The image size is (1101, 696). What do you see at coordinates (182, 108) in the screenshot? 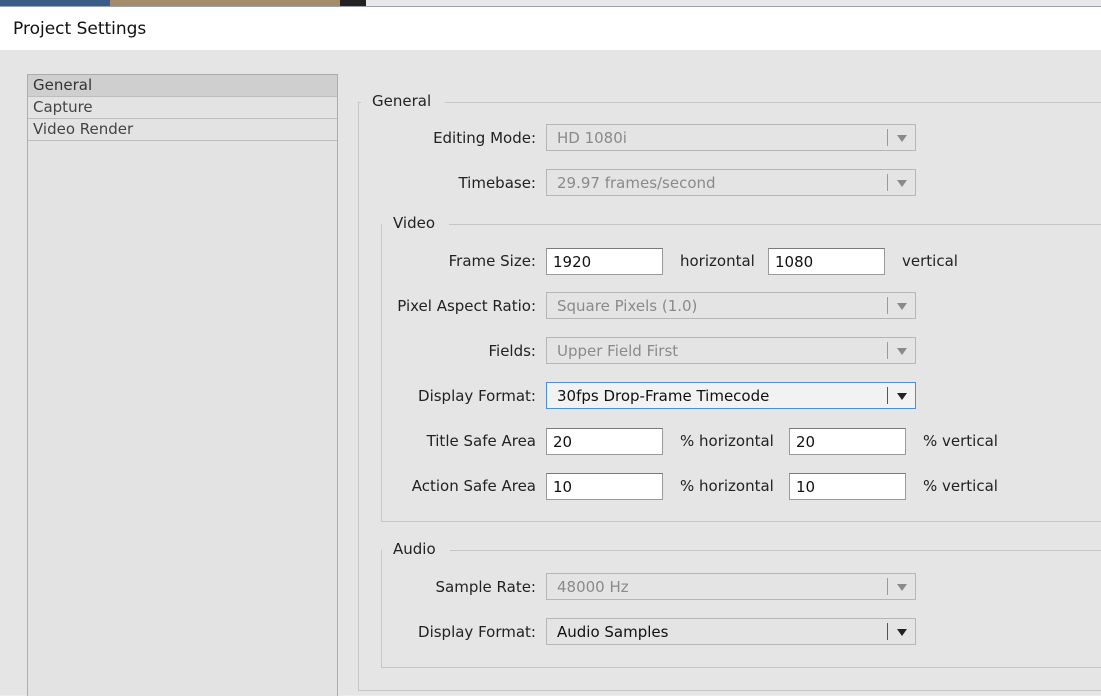
I see `nav-item-capture: Capture` at bounding box center [182, 108].